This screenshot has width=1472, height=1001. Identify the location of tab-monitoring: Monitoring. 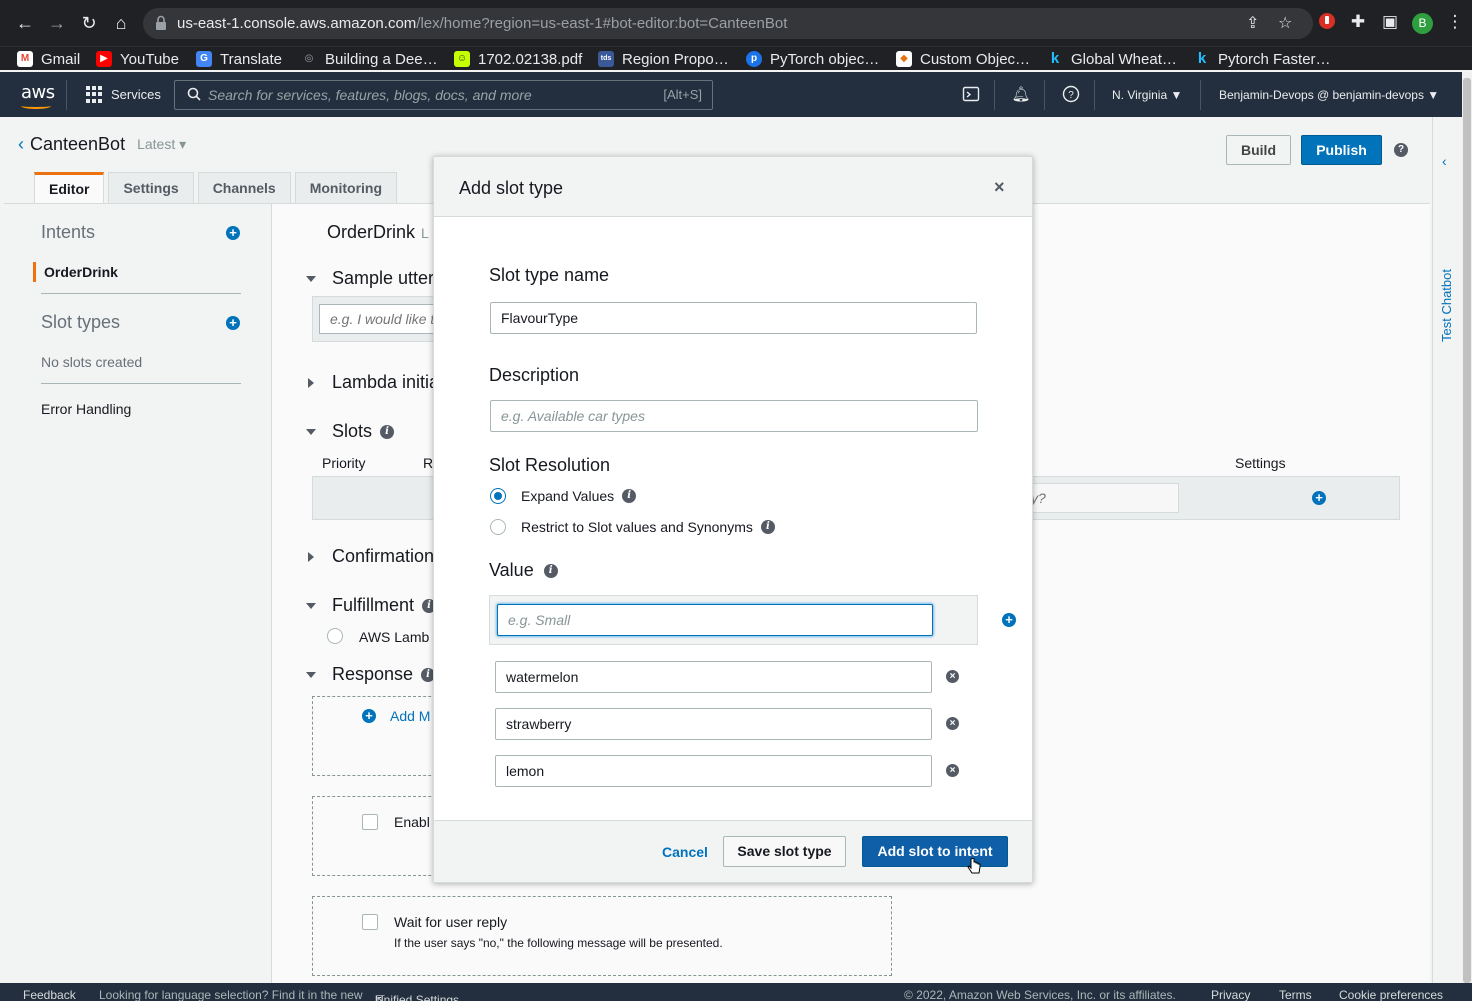
(346, 188).